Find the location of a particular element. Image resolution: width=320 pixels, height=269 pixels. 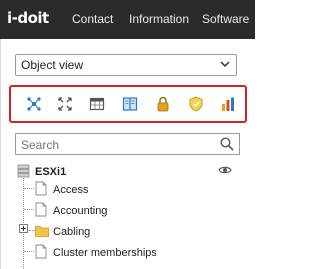

bar-chart-icon is located at coordinates (228, 104).